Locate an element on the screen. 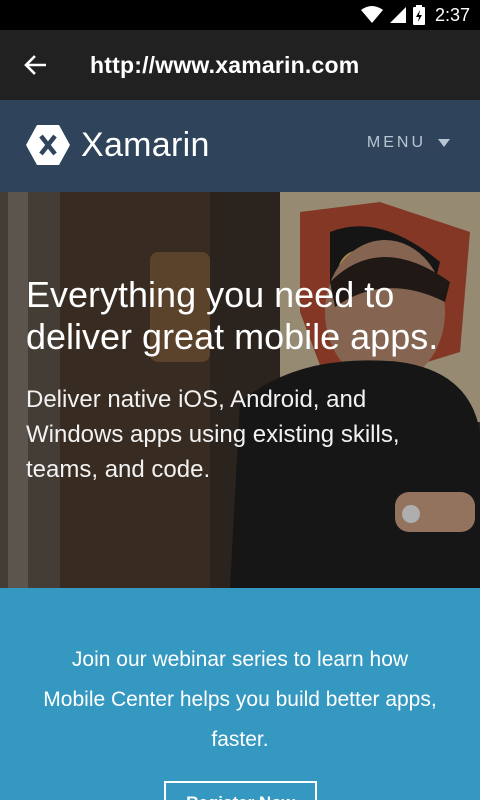  status-time: 2:37 is located at coordinates (452, 14).